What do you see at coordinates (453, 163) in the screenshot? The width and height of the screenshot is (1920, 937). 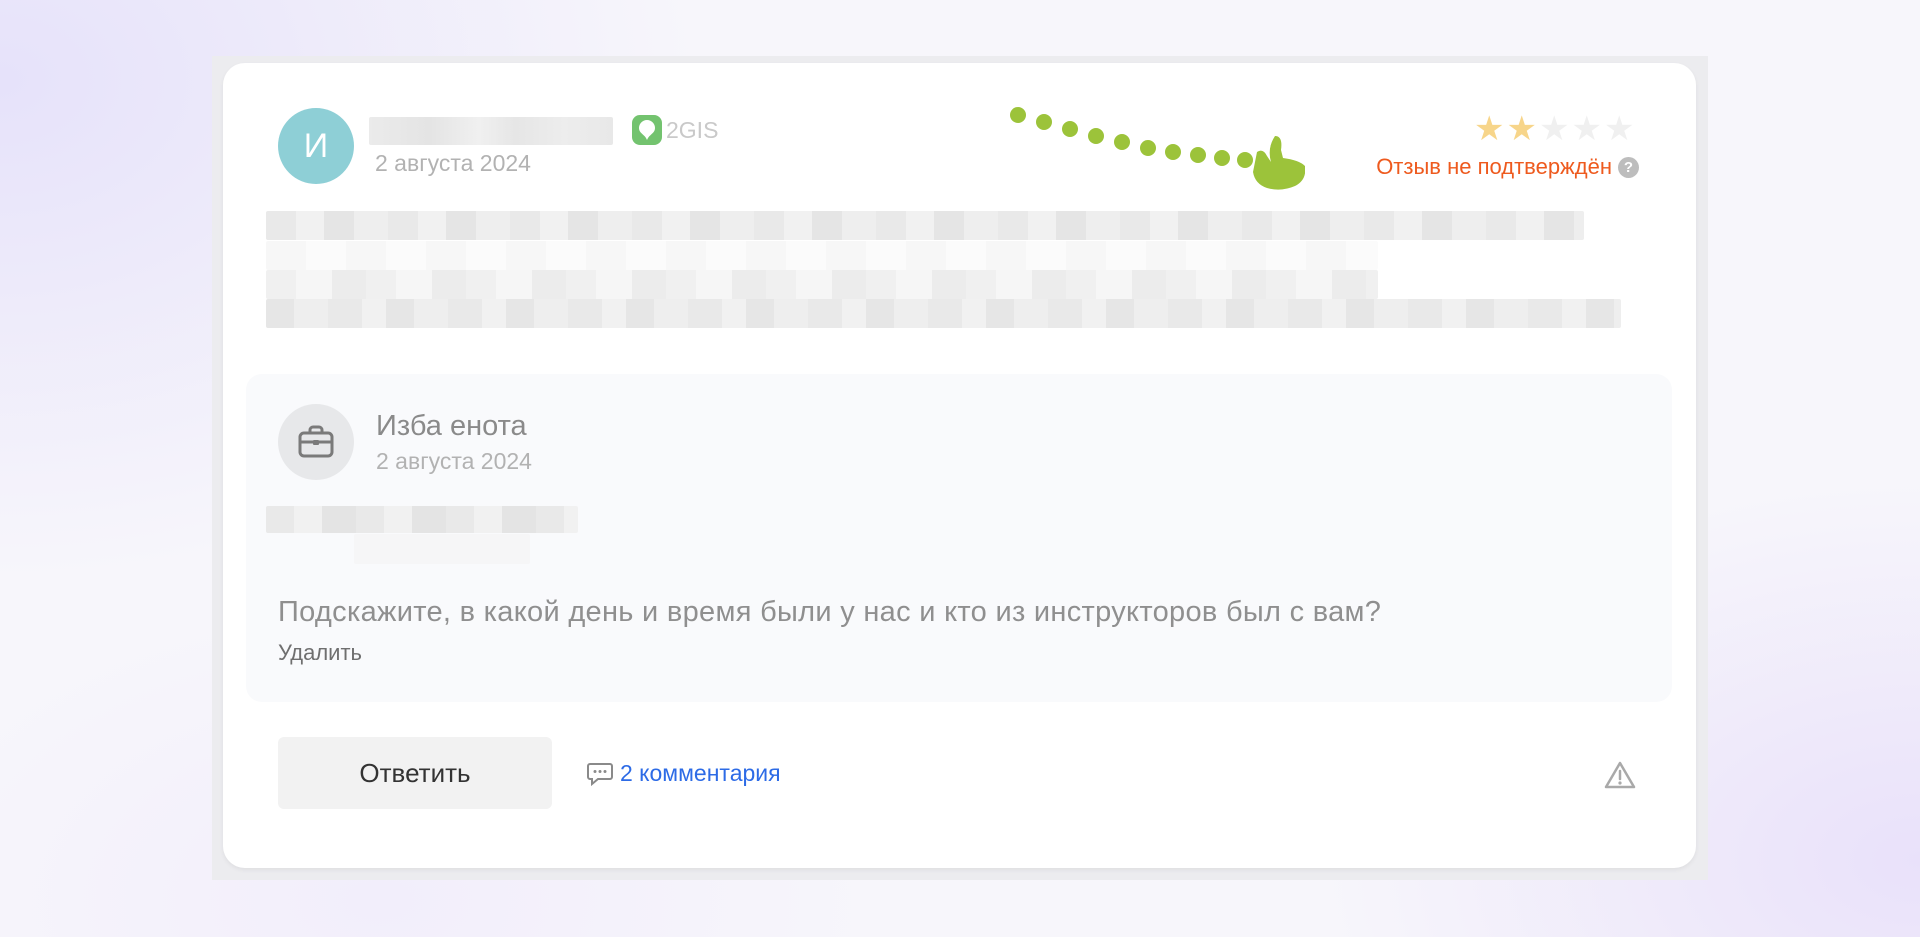 I see `review-date: 2 августа 2024` at bounding box center [453, 163].